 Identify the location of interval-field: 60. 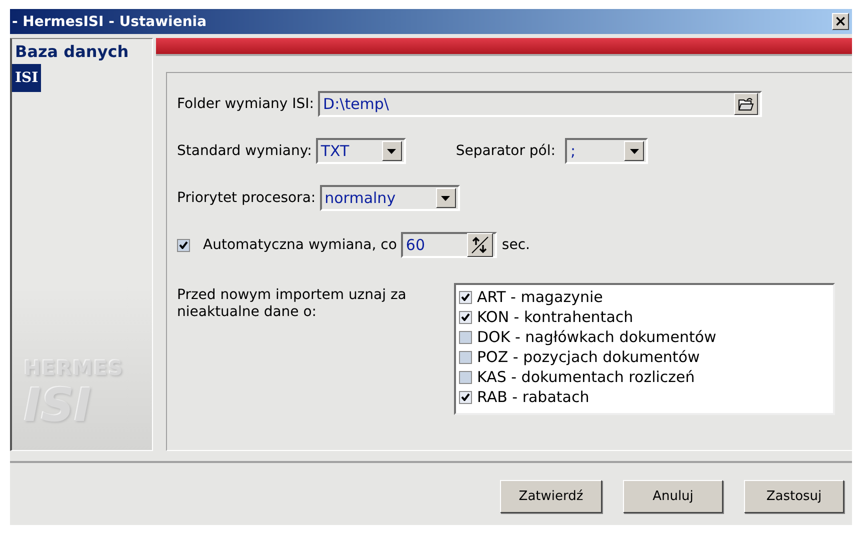
(448, 245).